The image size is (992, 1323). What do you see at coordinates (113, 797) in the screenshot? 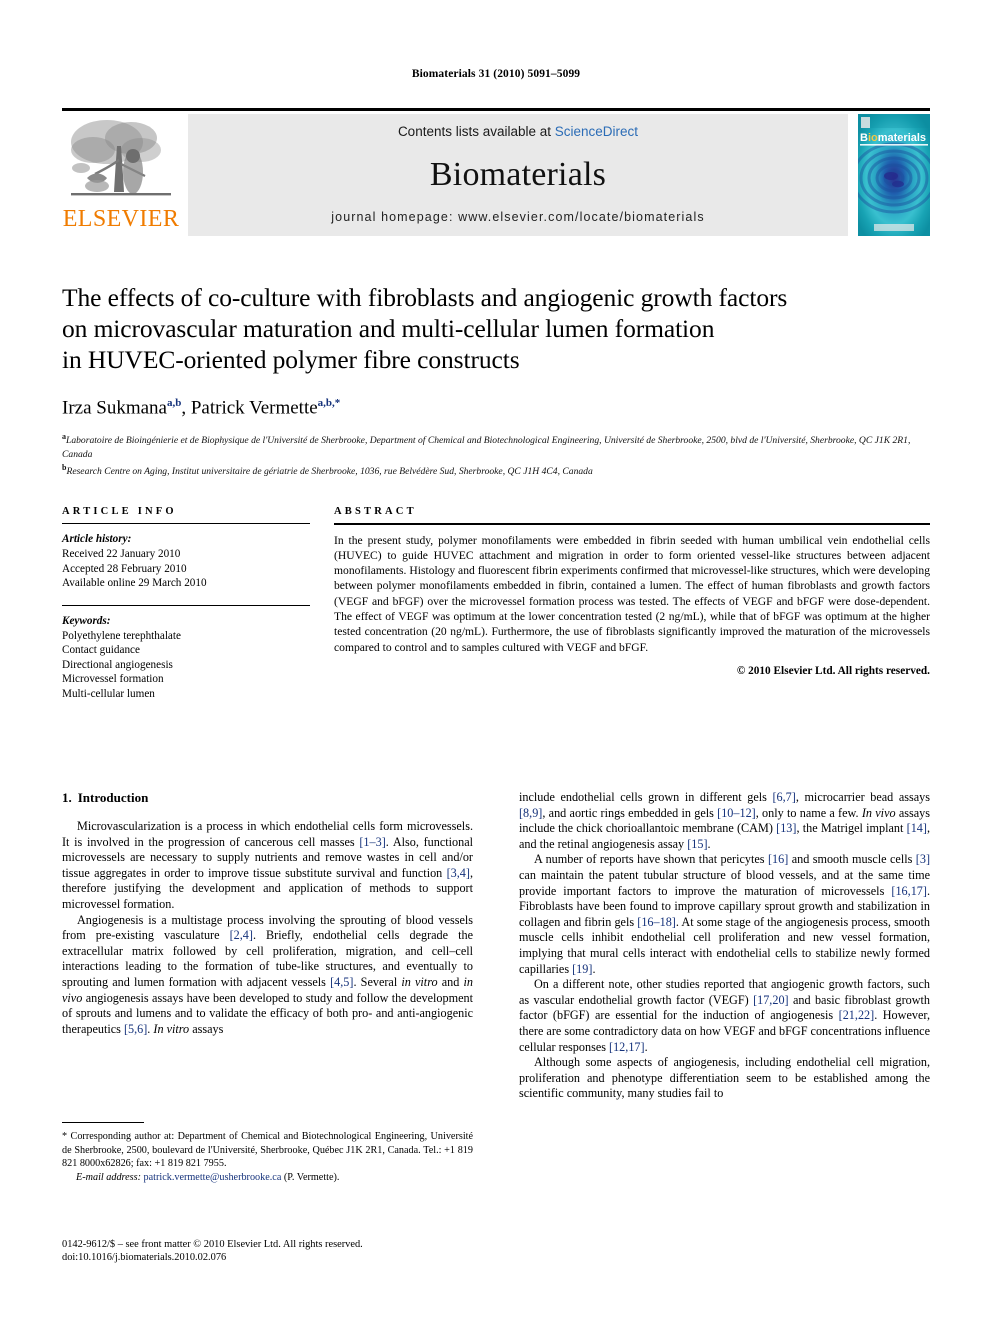
I see `section-title: Introduction` at bounding box center [113, 797].